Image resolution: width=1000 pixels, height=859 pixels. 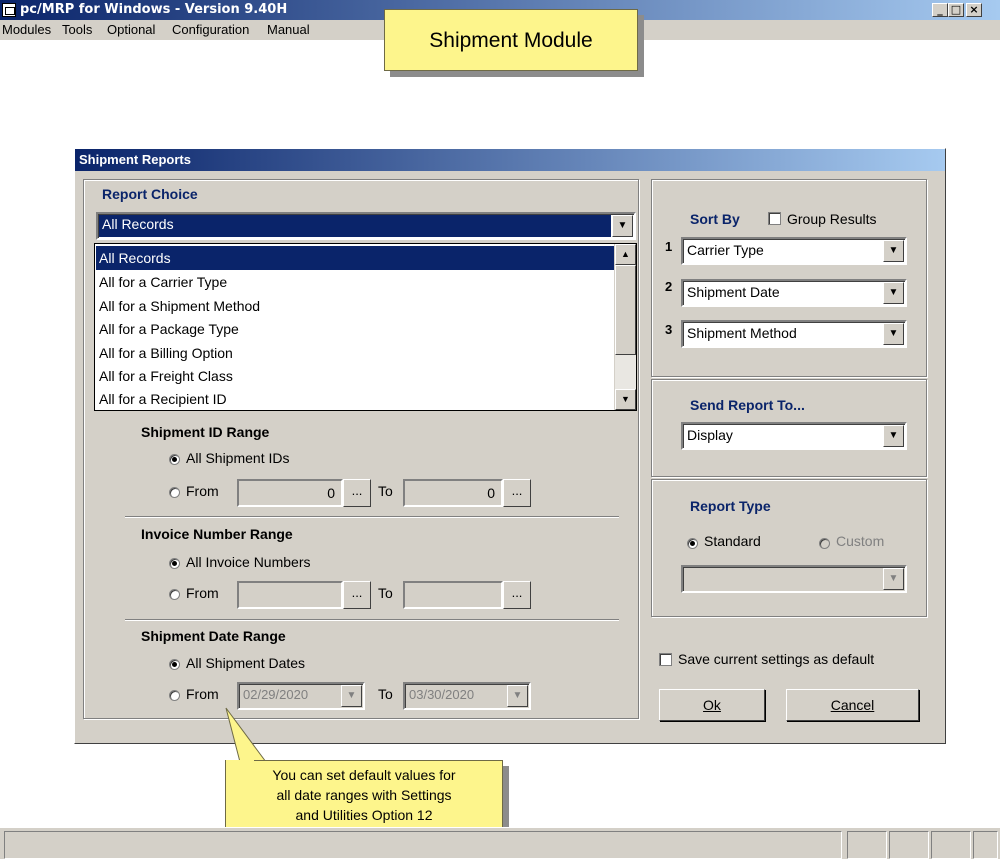 I want to click on shipment-id-from-label: From, so click(x=202, y=491).